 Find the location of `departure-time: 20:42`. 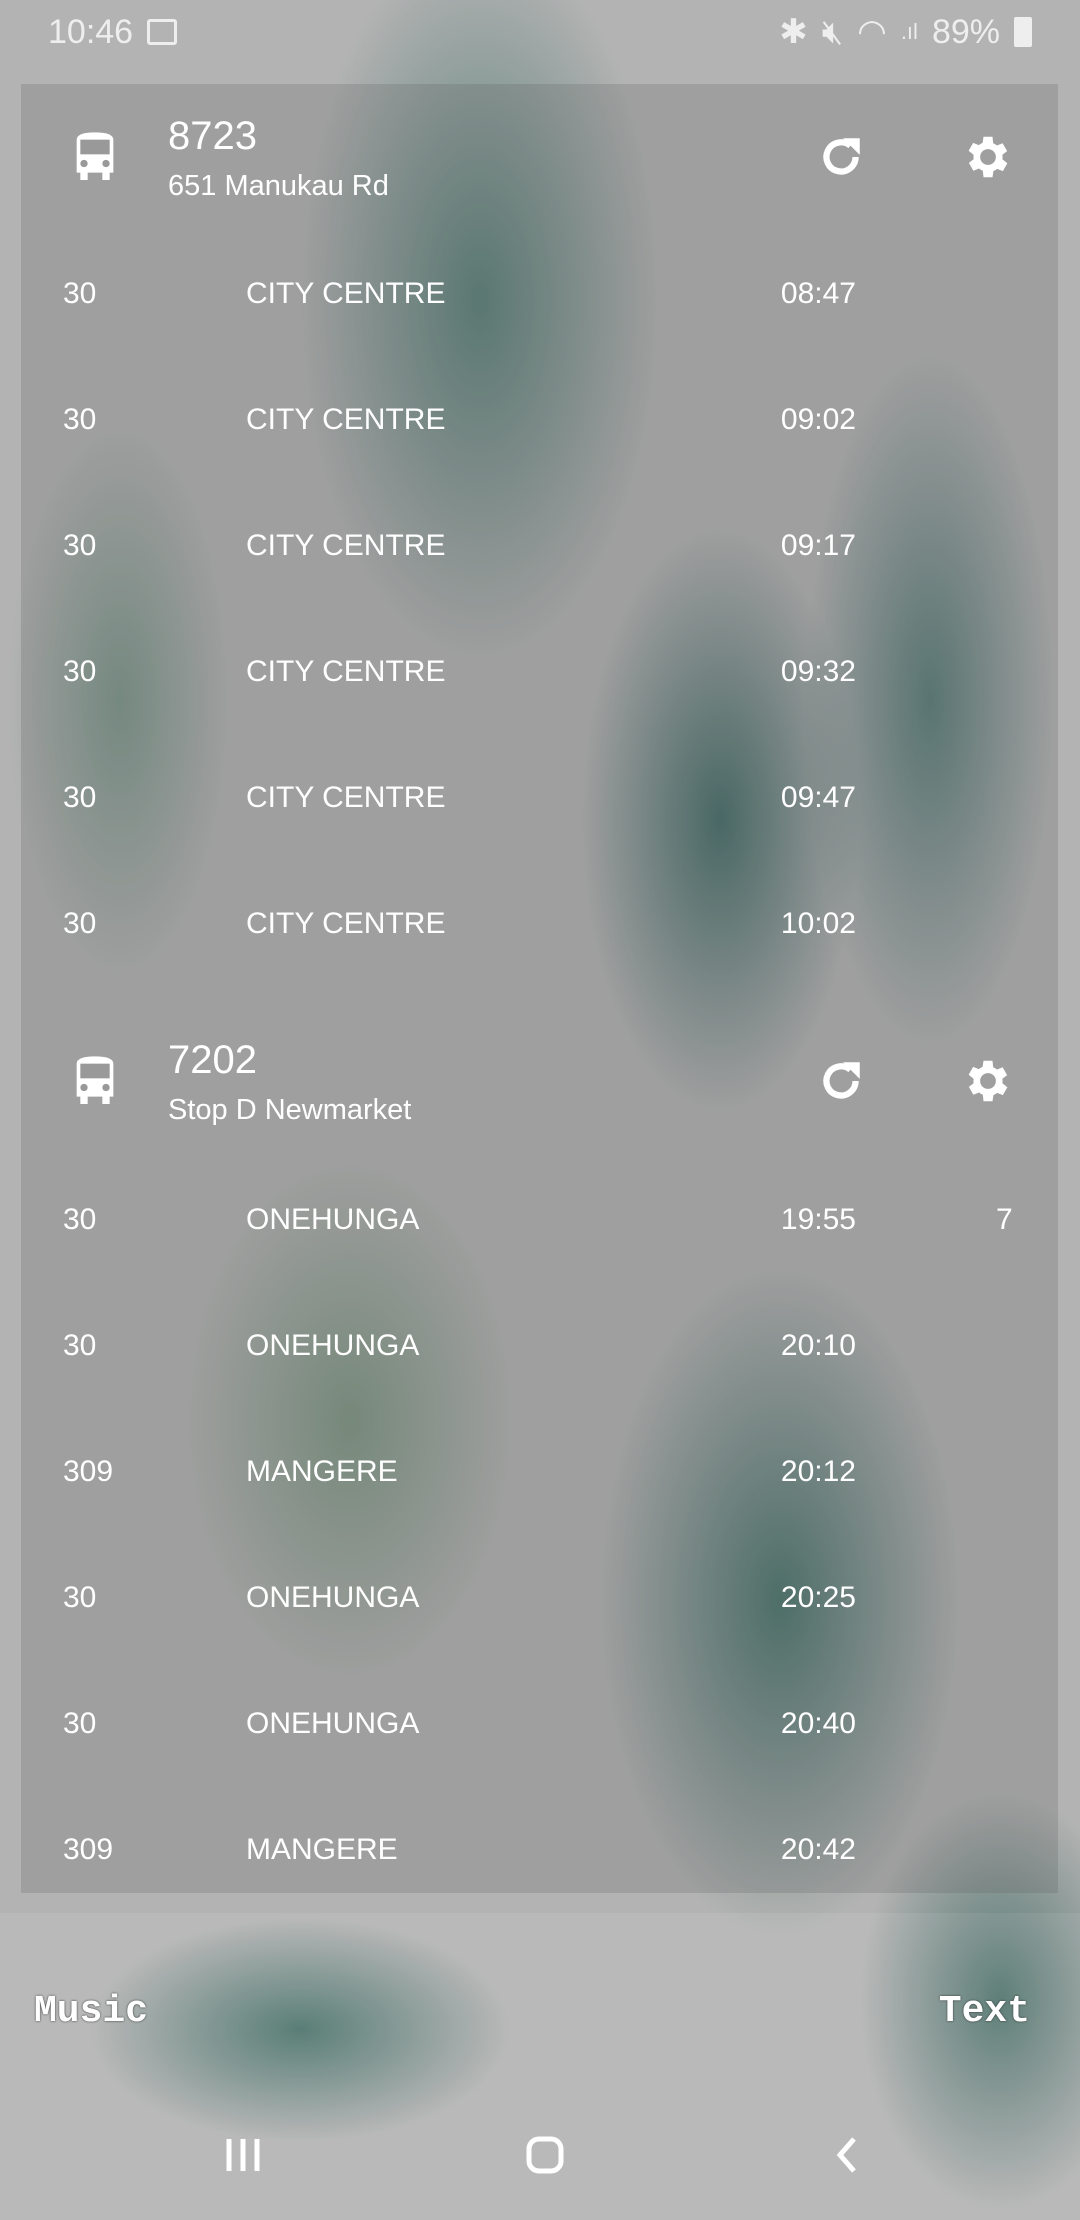

departure-time: 20:42 is located at coordinates (818, 1849).